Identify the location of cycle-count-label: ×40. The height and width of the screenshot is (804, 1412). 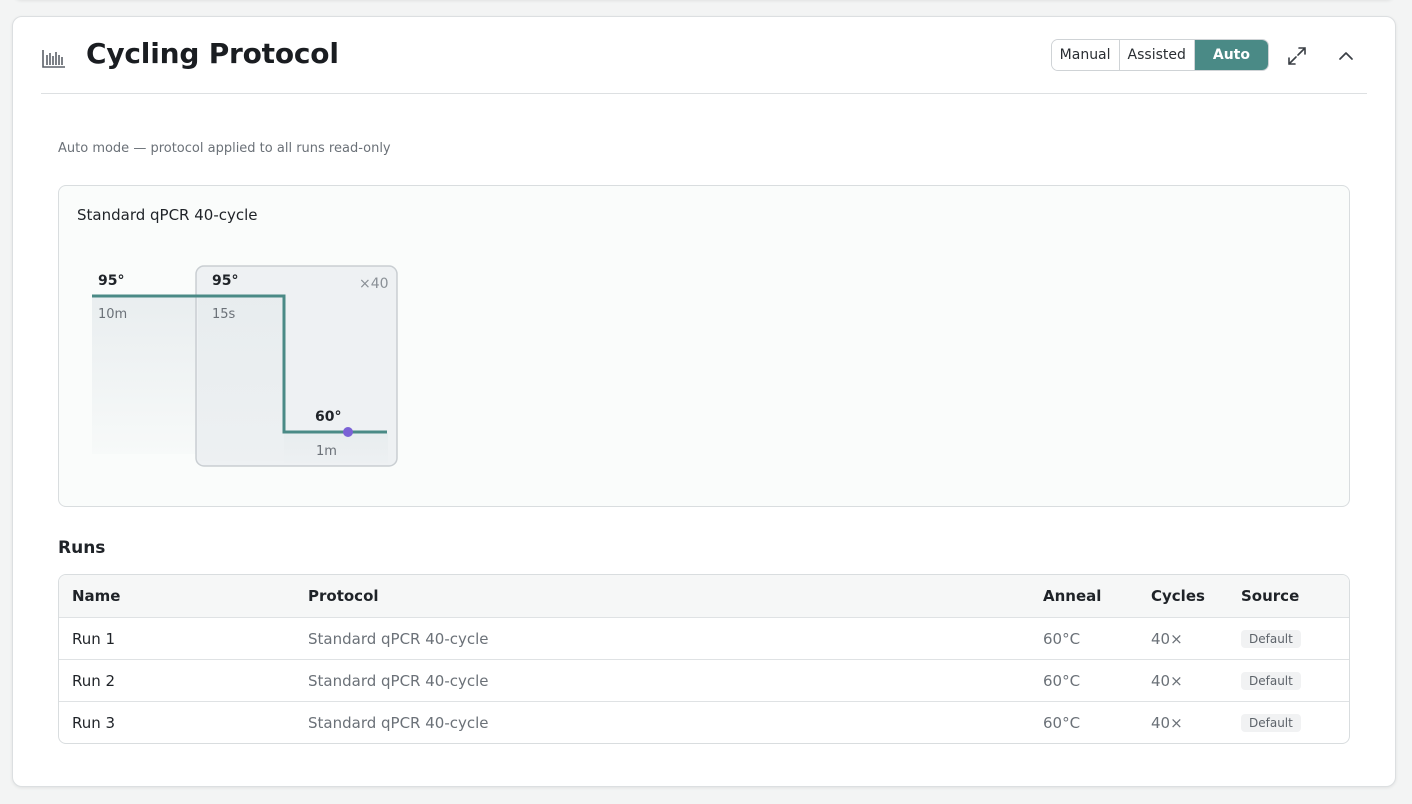
(374, 284).